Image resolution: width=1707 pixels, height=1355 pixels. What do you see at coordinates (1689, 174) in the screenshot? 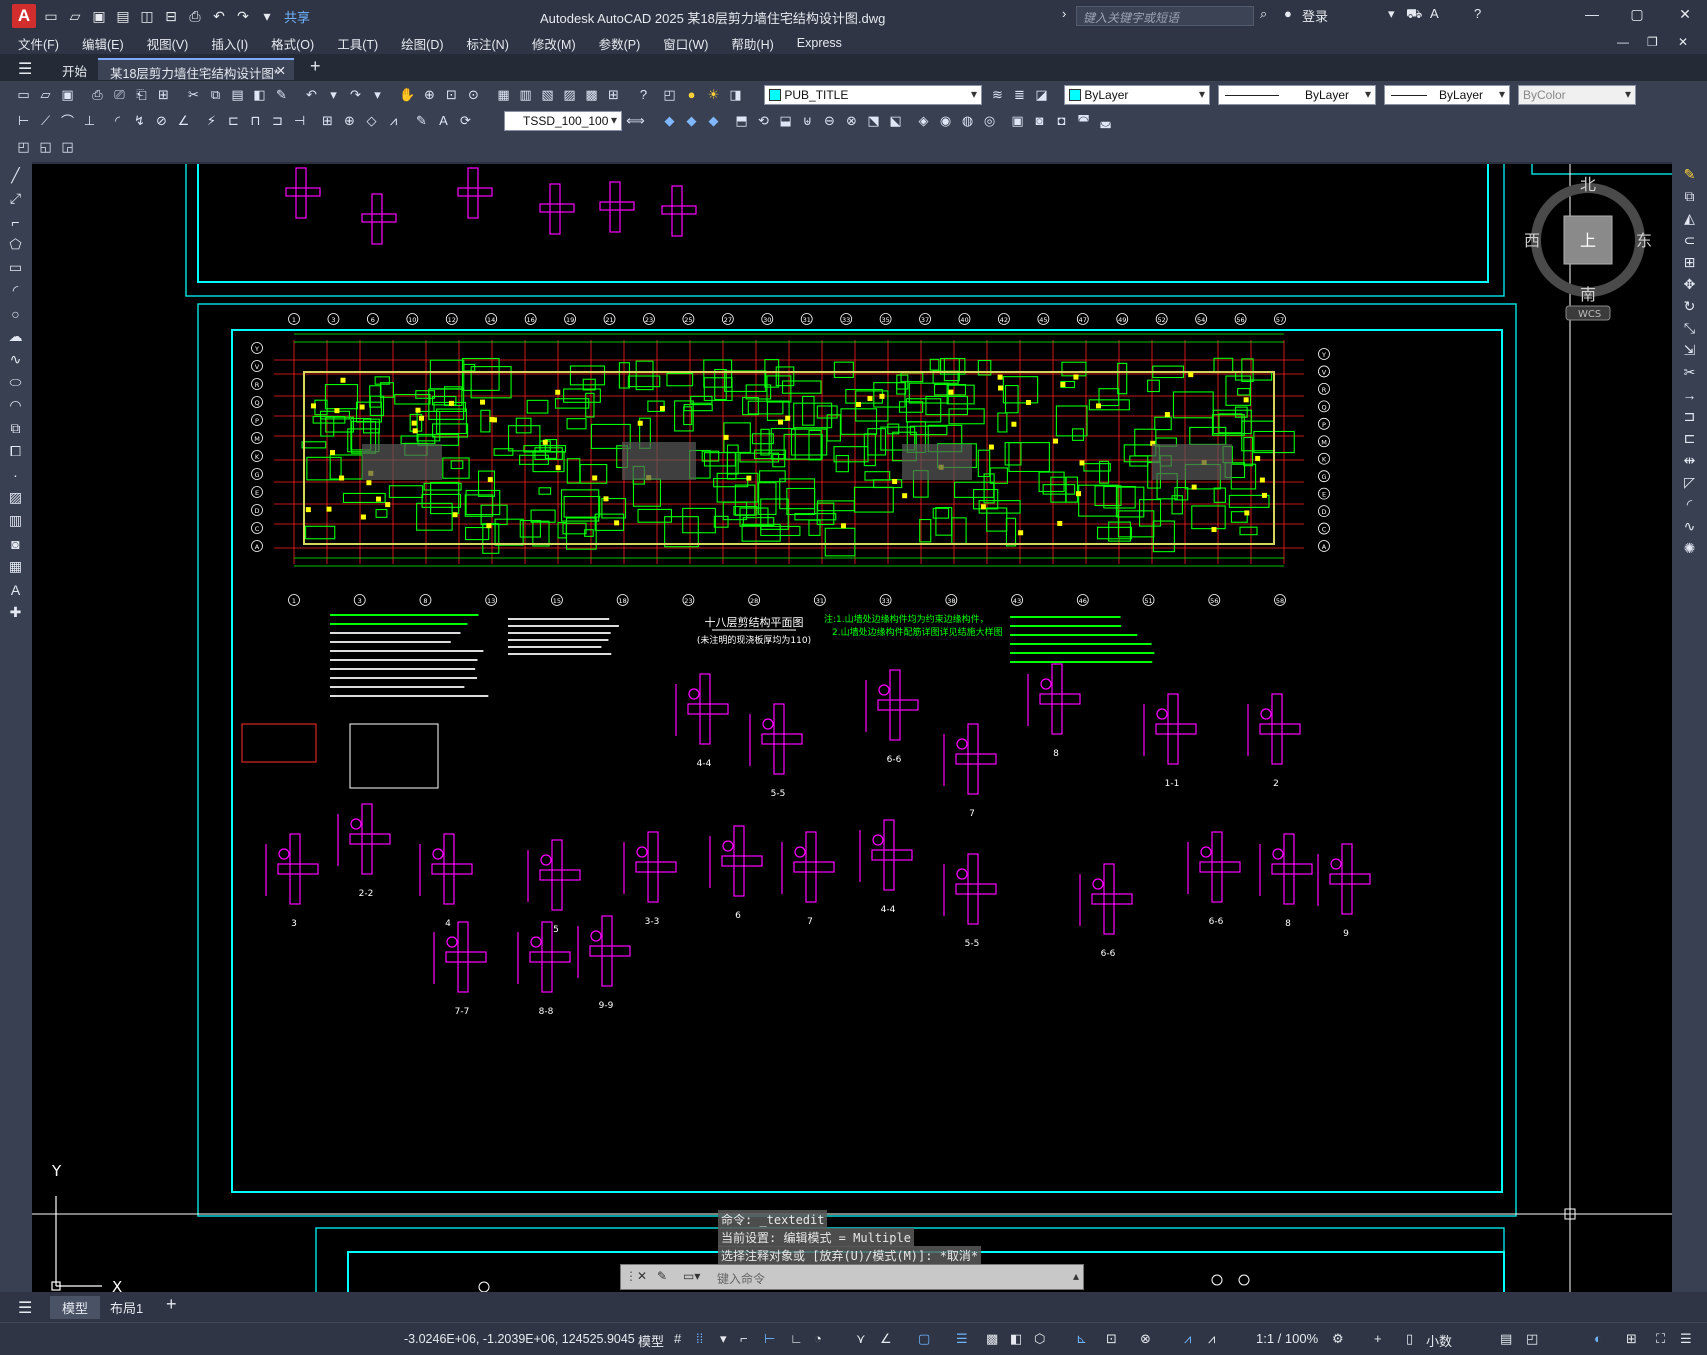
I see `erase-icon: ✎` at bounding box center [1689, 174].